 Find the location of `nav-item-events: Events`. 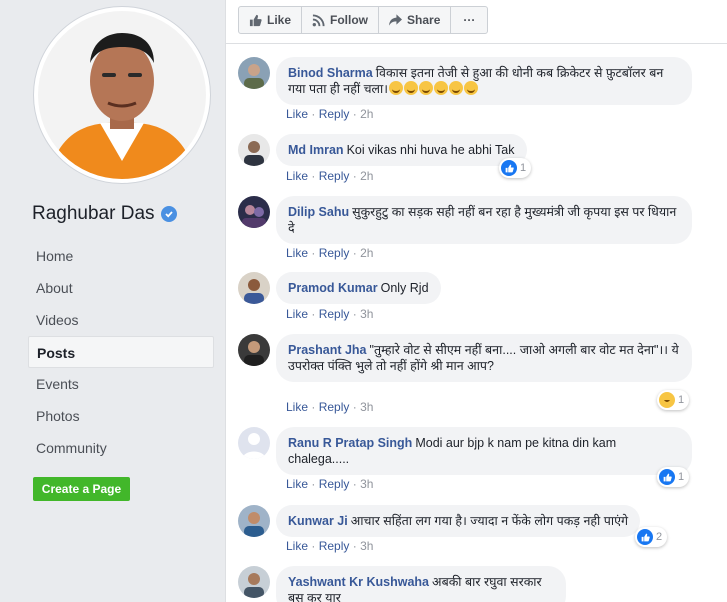

nav-item-events: Events is located at coordinates (121, 384).